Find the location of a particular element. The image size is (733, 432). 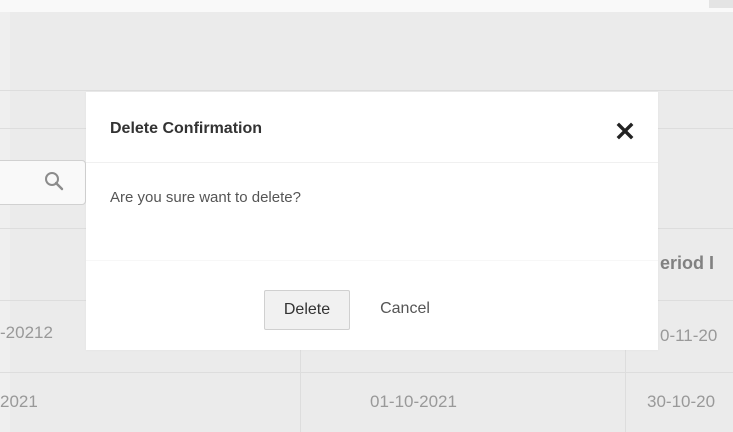

modal-footer-divider is located at coordinates (372, 260).